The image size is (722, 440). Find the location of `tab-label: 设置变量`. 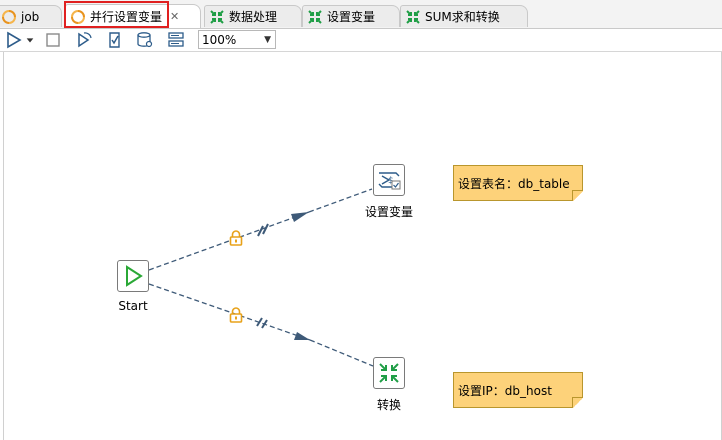

tab-label: 设置变量 is located at coordinates (351, 17).